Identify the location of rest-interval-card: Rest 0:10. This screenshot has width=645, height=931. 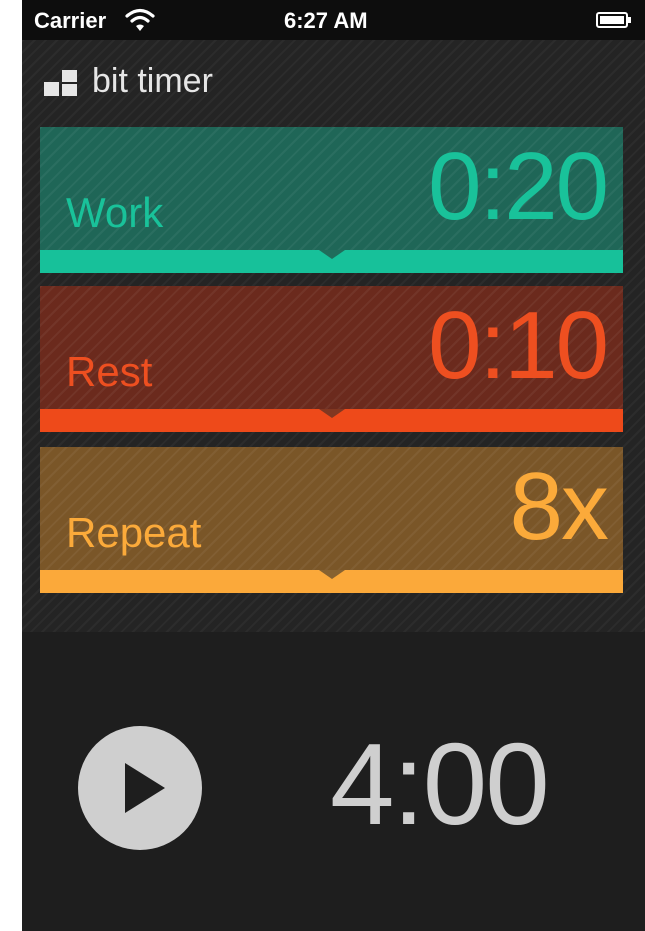
(331, 359).